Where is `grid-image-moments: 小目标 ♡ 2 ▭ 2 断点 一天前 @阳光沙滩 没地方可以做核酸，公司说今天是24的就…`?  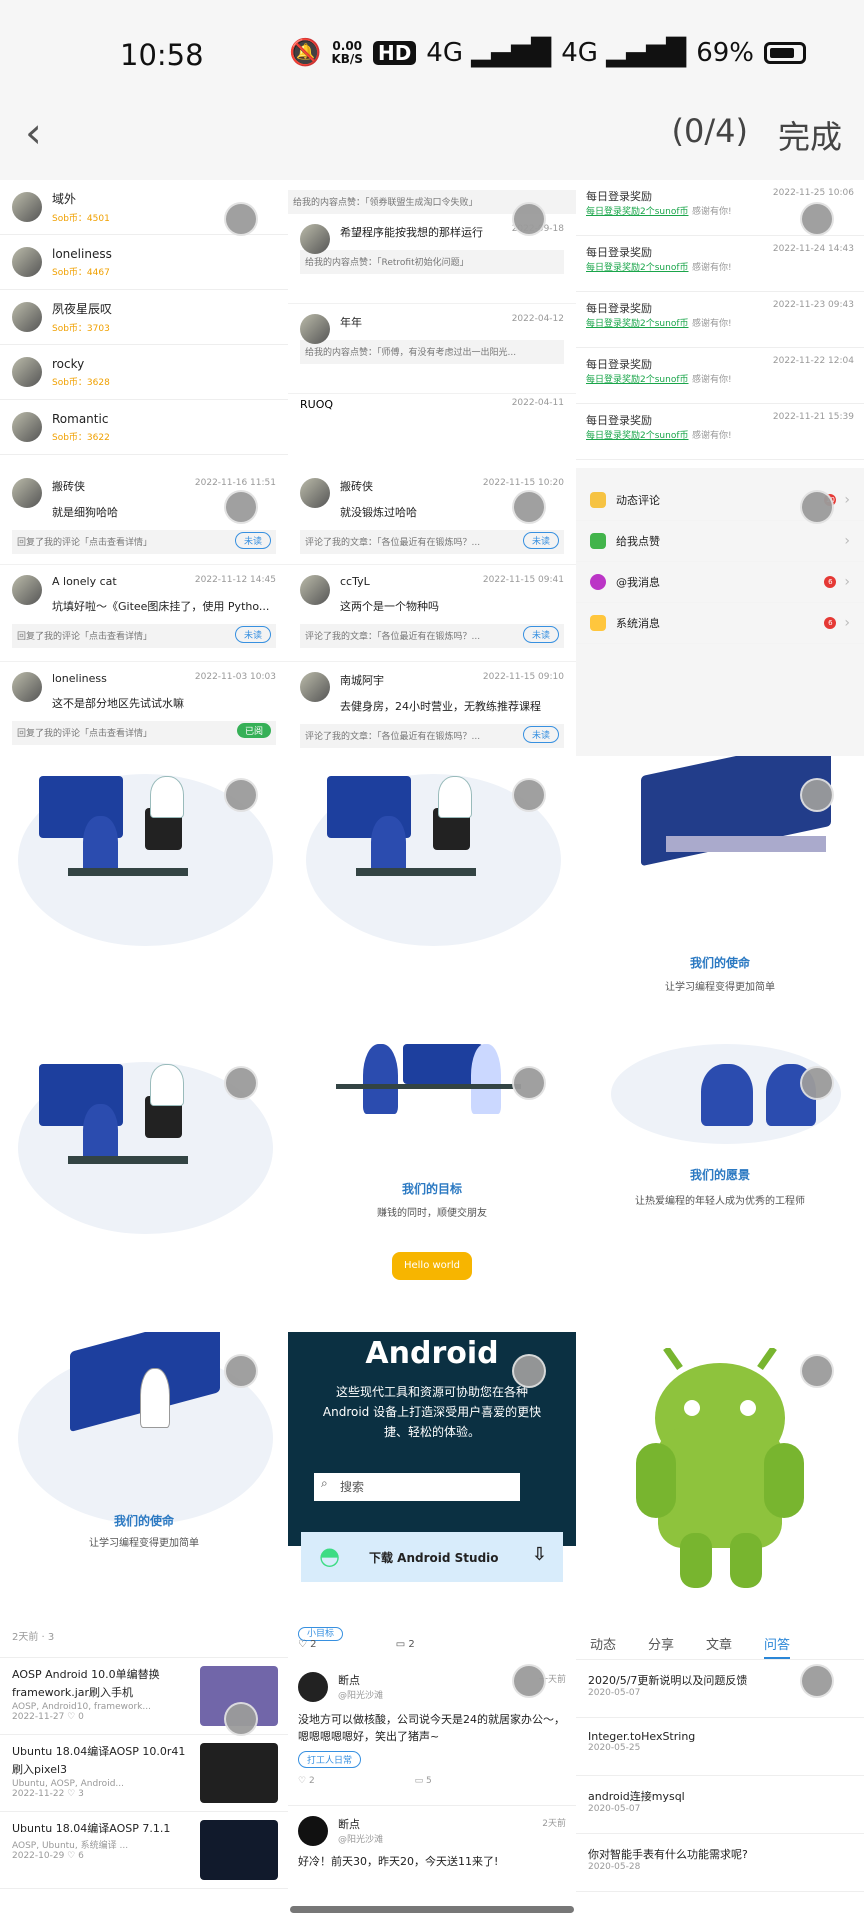
grid-image-moments: 小目标 ♡ 2 ▭ 2 断点 一天前 @阳光沙滩 没地方可以做核酸，公司说今天是24的就… is located at coordinates (432, 1770).